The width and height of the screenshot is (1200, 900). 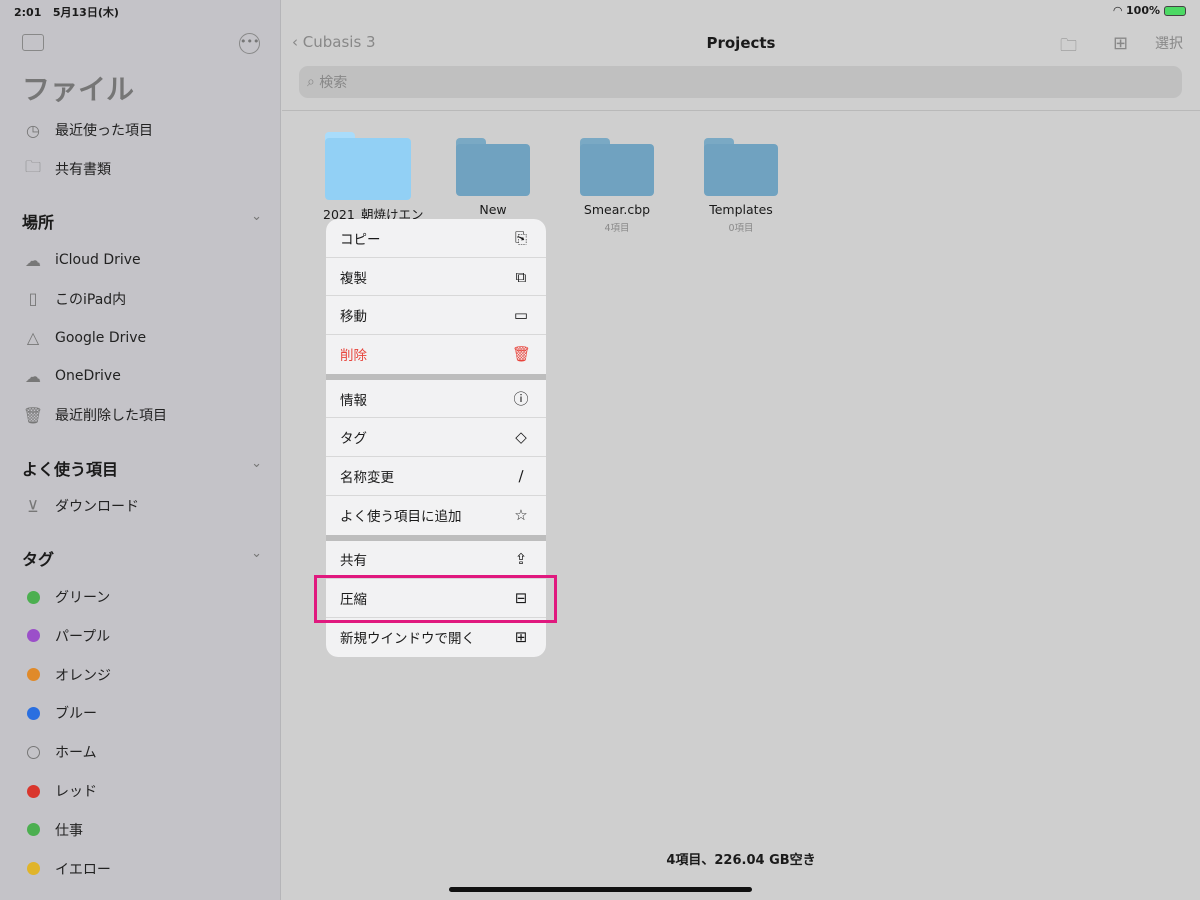 I want to click on sidebar-item: ⊻ ダウンロード, so click(x=142, y=506).